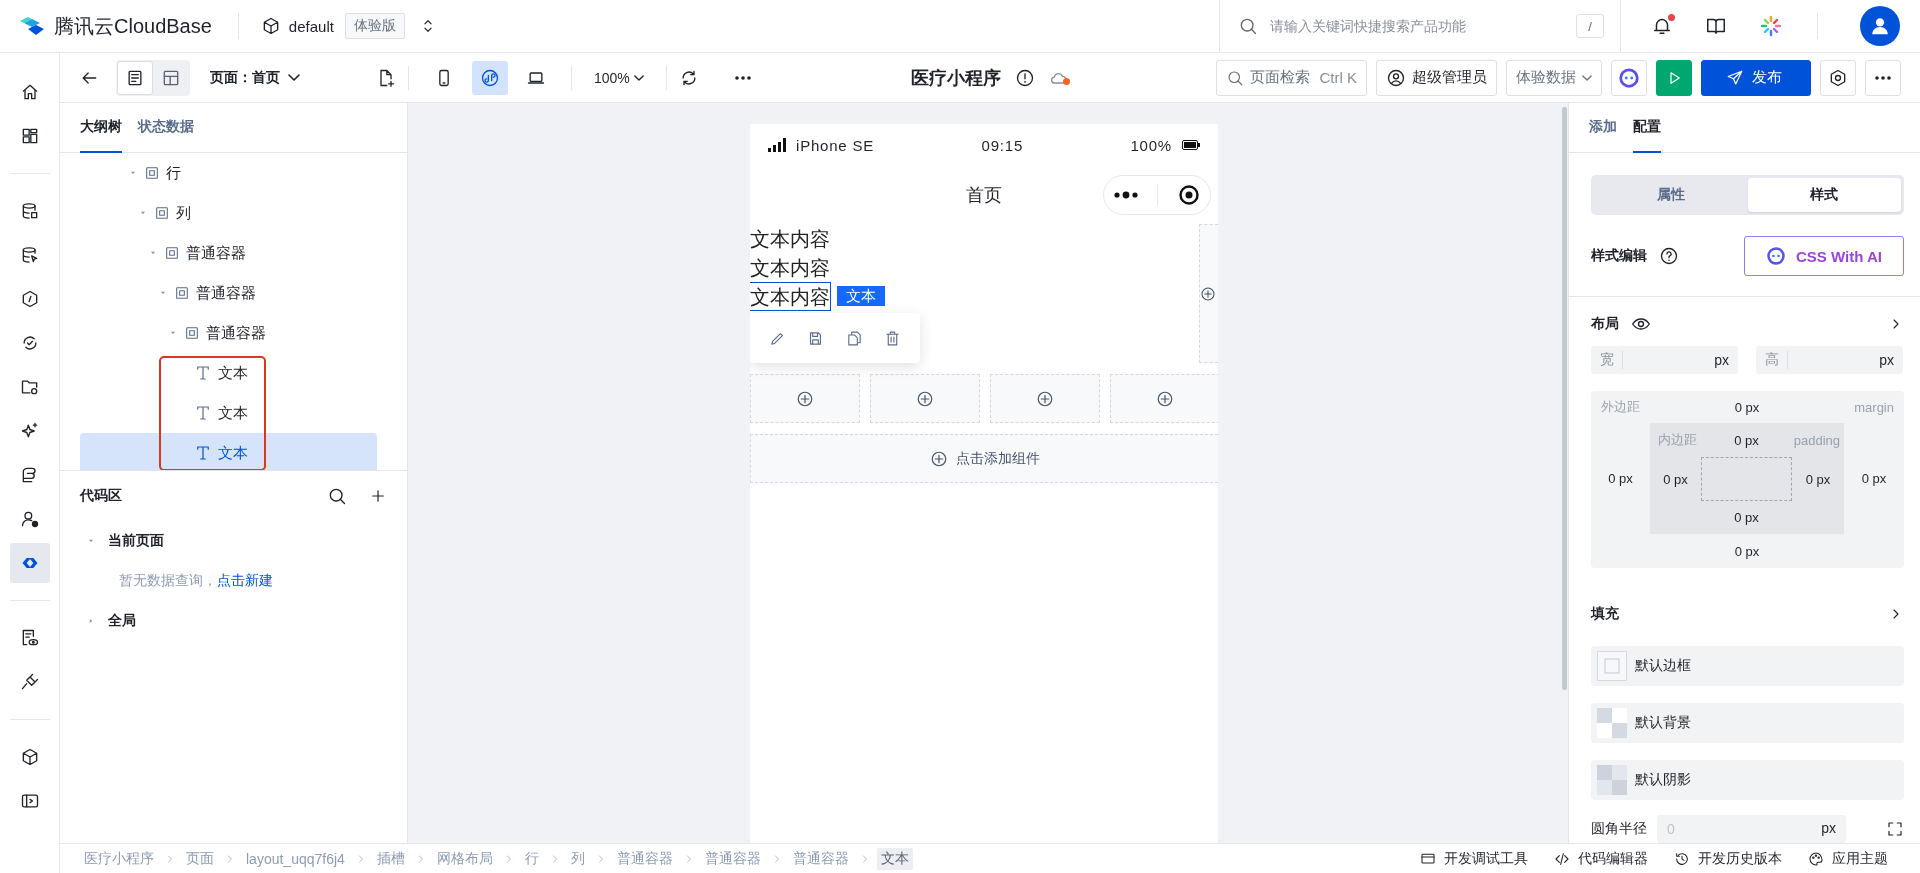  What do you see at coordinates (1771, 26) in the screenshot?
I see `colorful-logo-icon` at bounding box center [1771, 26].